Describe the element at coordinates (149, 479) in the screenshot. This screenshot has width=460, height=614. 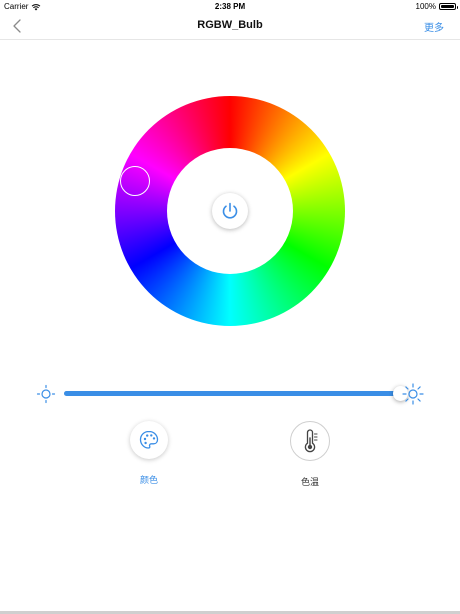
I see `color-mode-label: 颜色` at that location.